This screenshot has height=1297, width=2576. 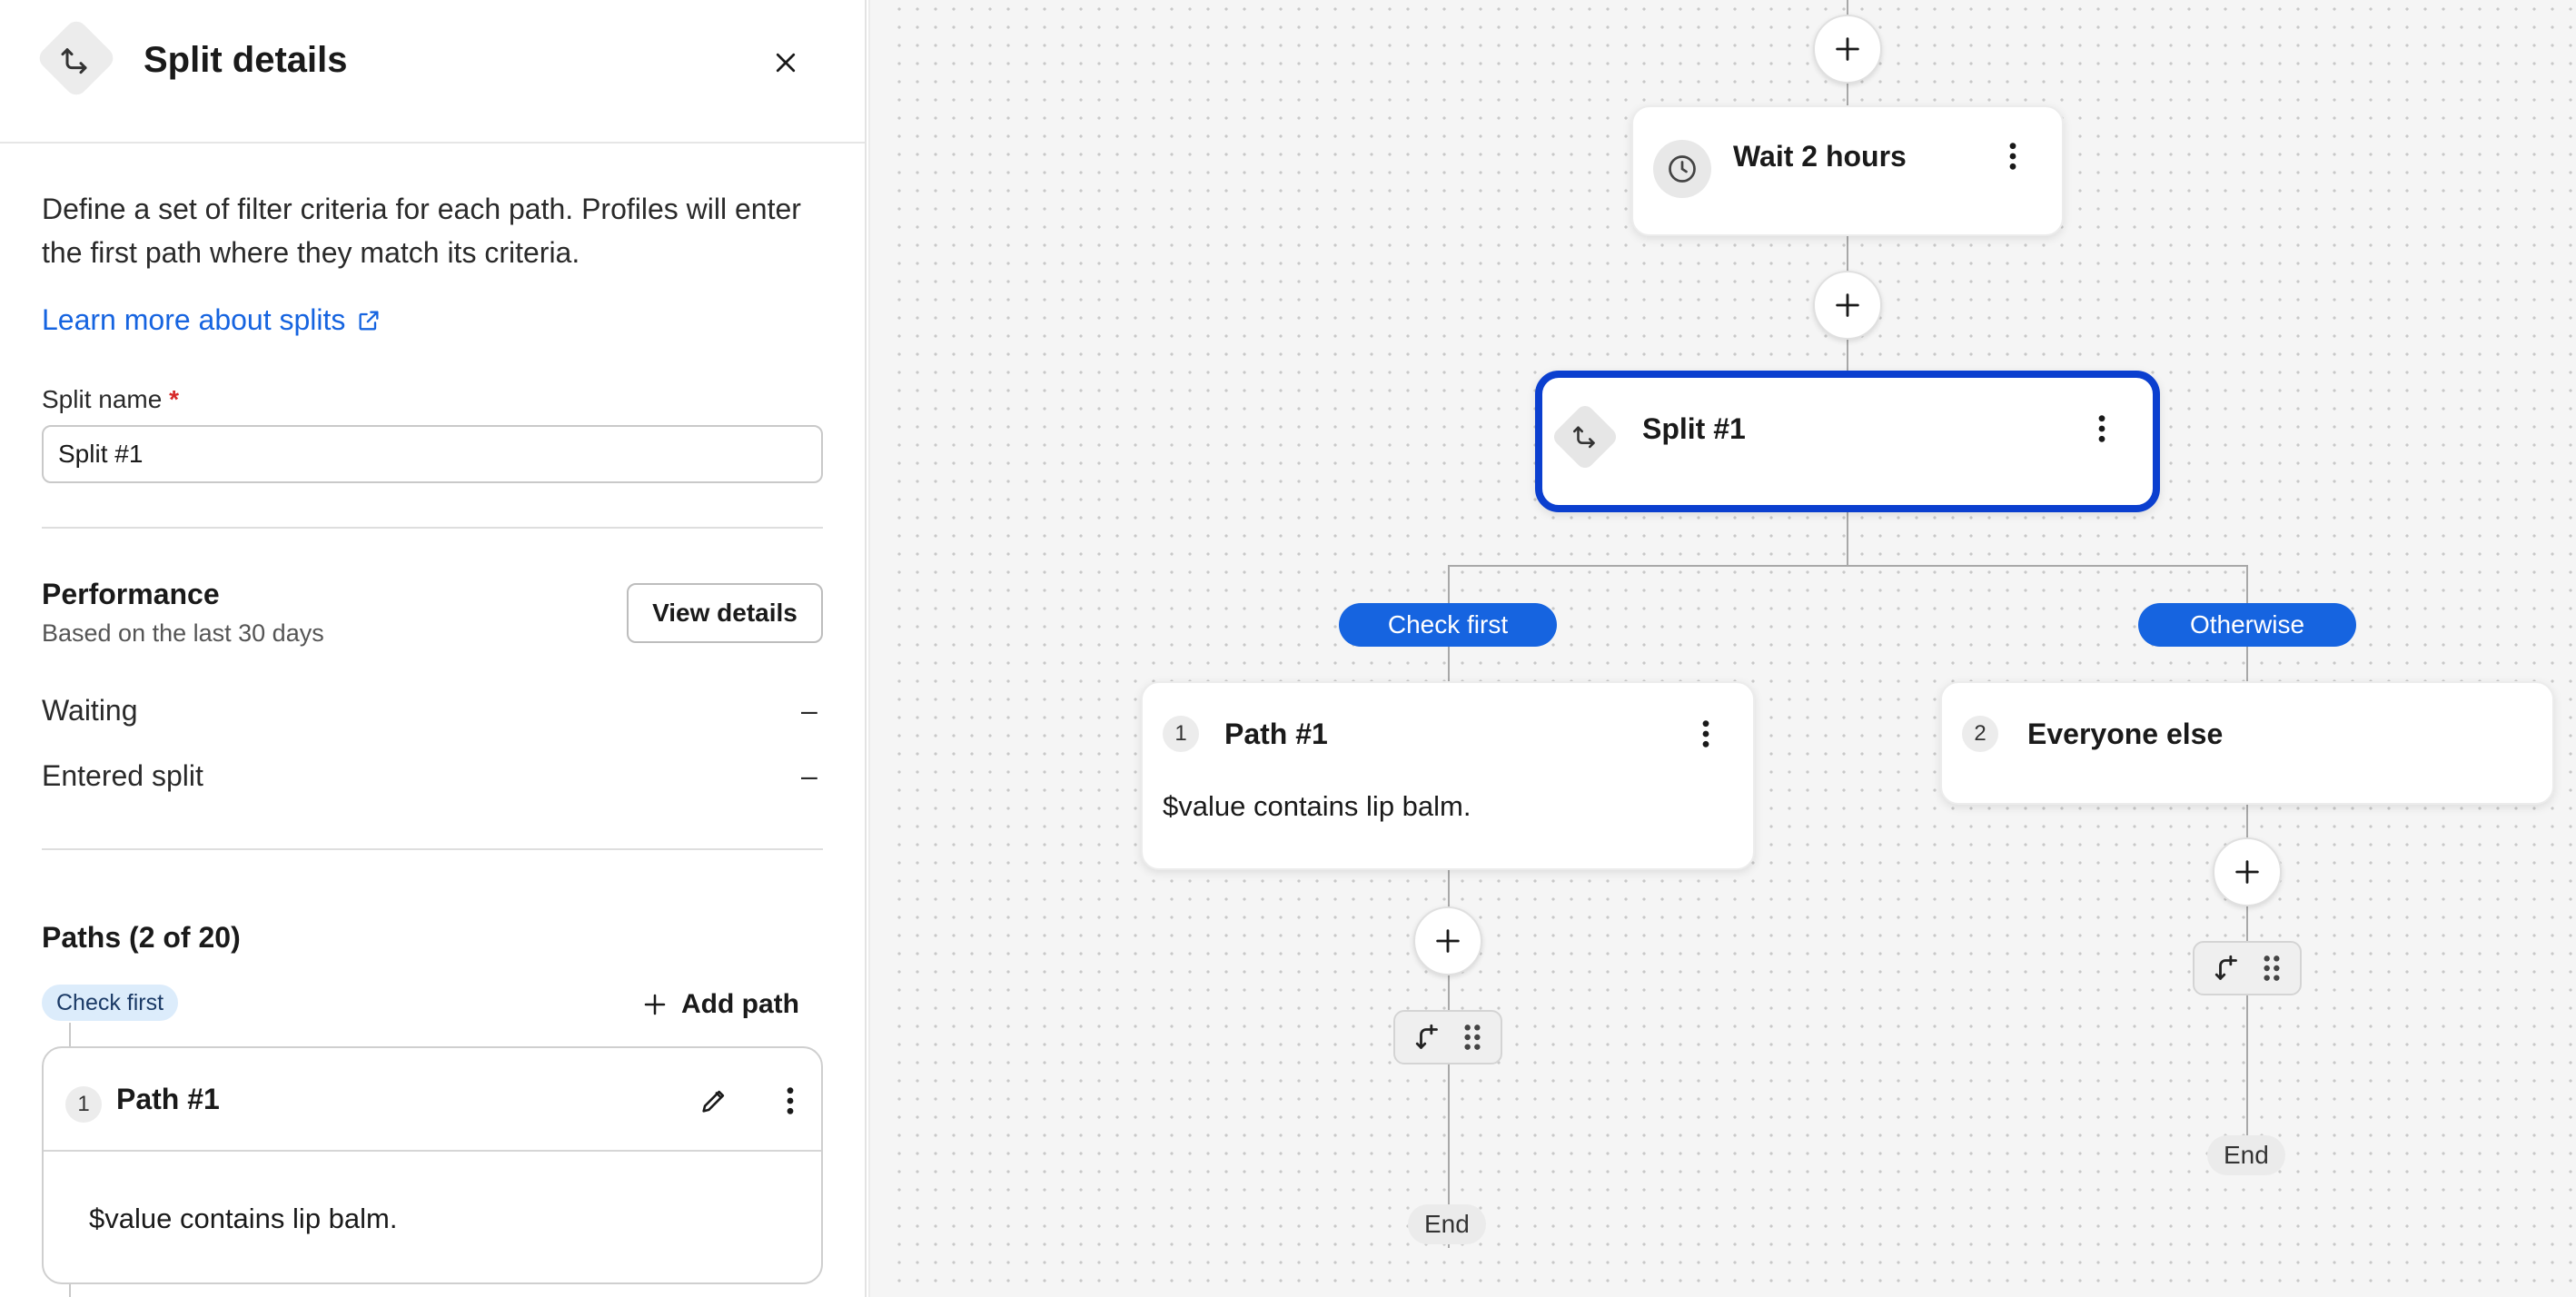 I want to click on path-number: 2, so click(x=1980, y=734).